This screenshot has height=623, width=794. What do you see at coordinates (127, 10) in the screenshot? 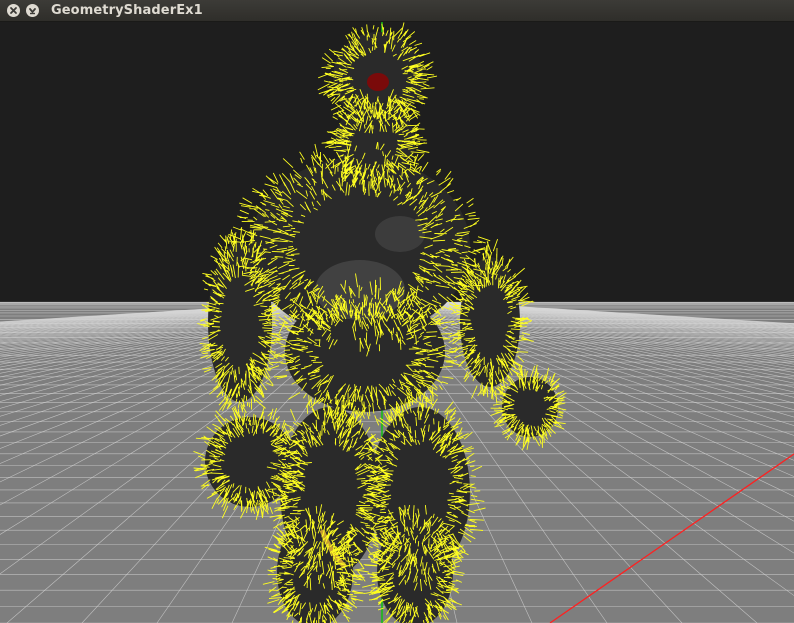
I see `window-title: GeometryShaderEx1` at bounding box center [127, 10].